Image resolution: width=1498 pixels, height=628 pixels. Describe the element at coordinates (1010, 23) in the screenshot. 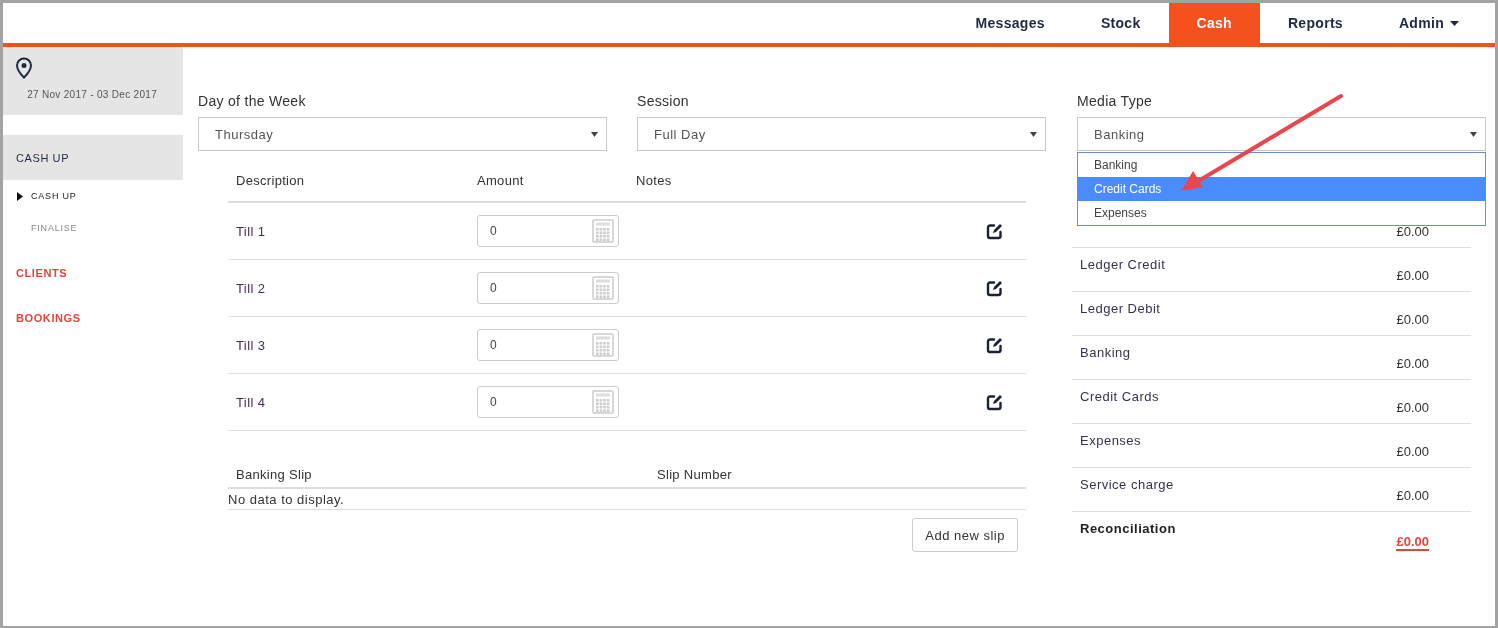

I see `nav-tab: Messages` at that location.